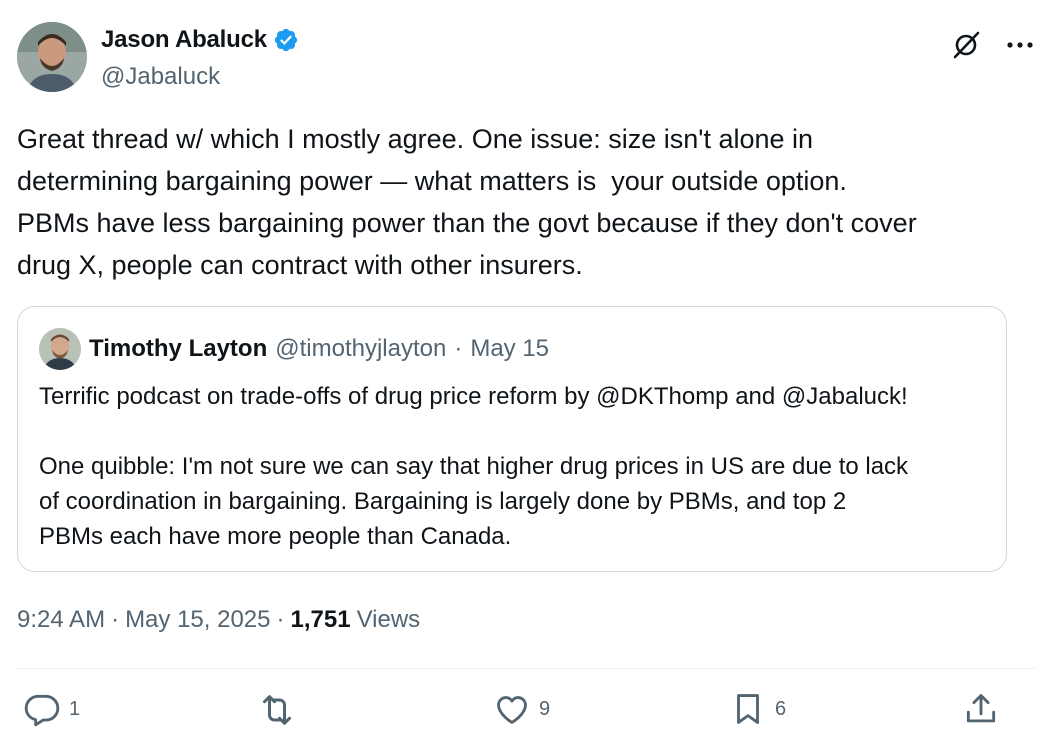  Describe the element at coordinates (75, 708) in the screenshot. I see `reply-count: 1` at that location.